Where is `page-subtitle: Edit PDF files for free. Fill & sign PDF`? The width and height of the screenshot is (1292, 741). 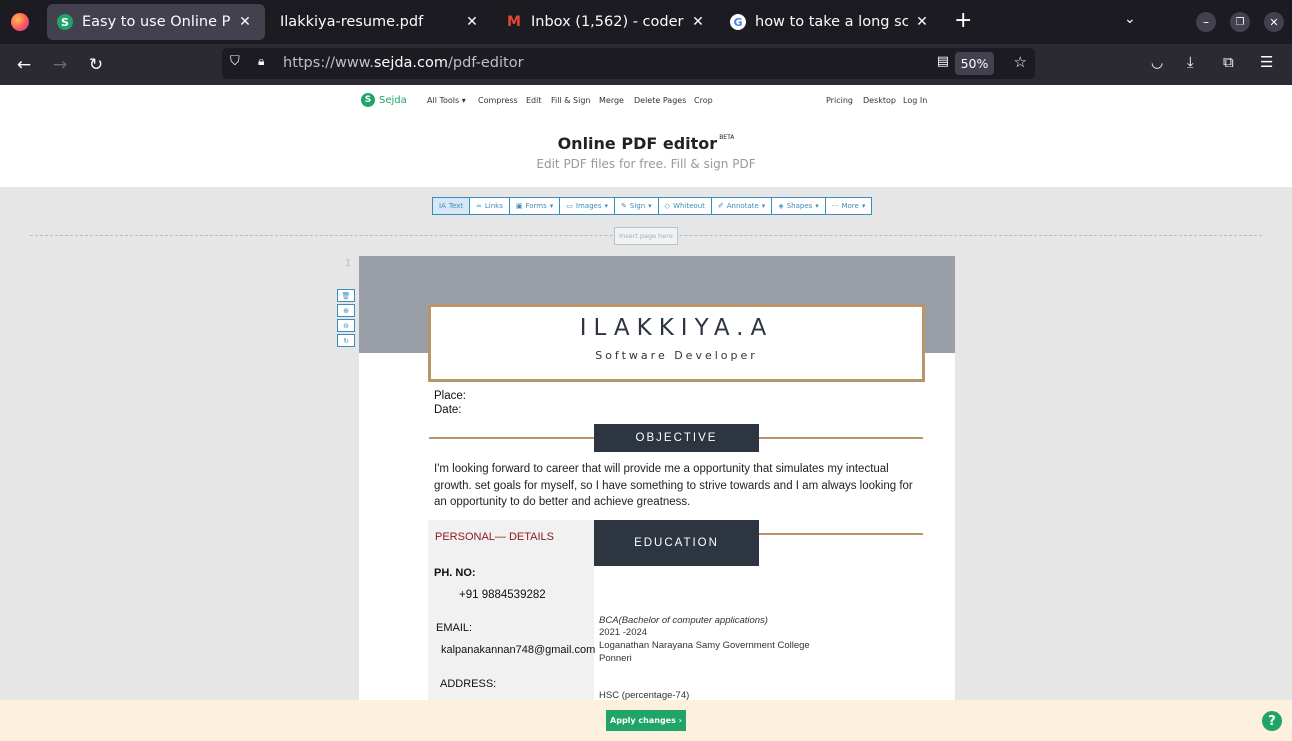 page-subtitle: Edit PDF files for free. Fill & sign PDF is located at coordinates (646, 164).